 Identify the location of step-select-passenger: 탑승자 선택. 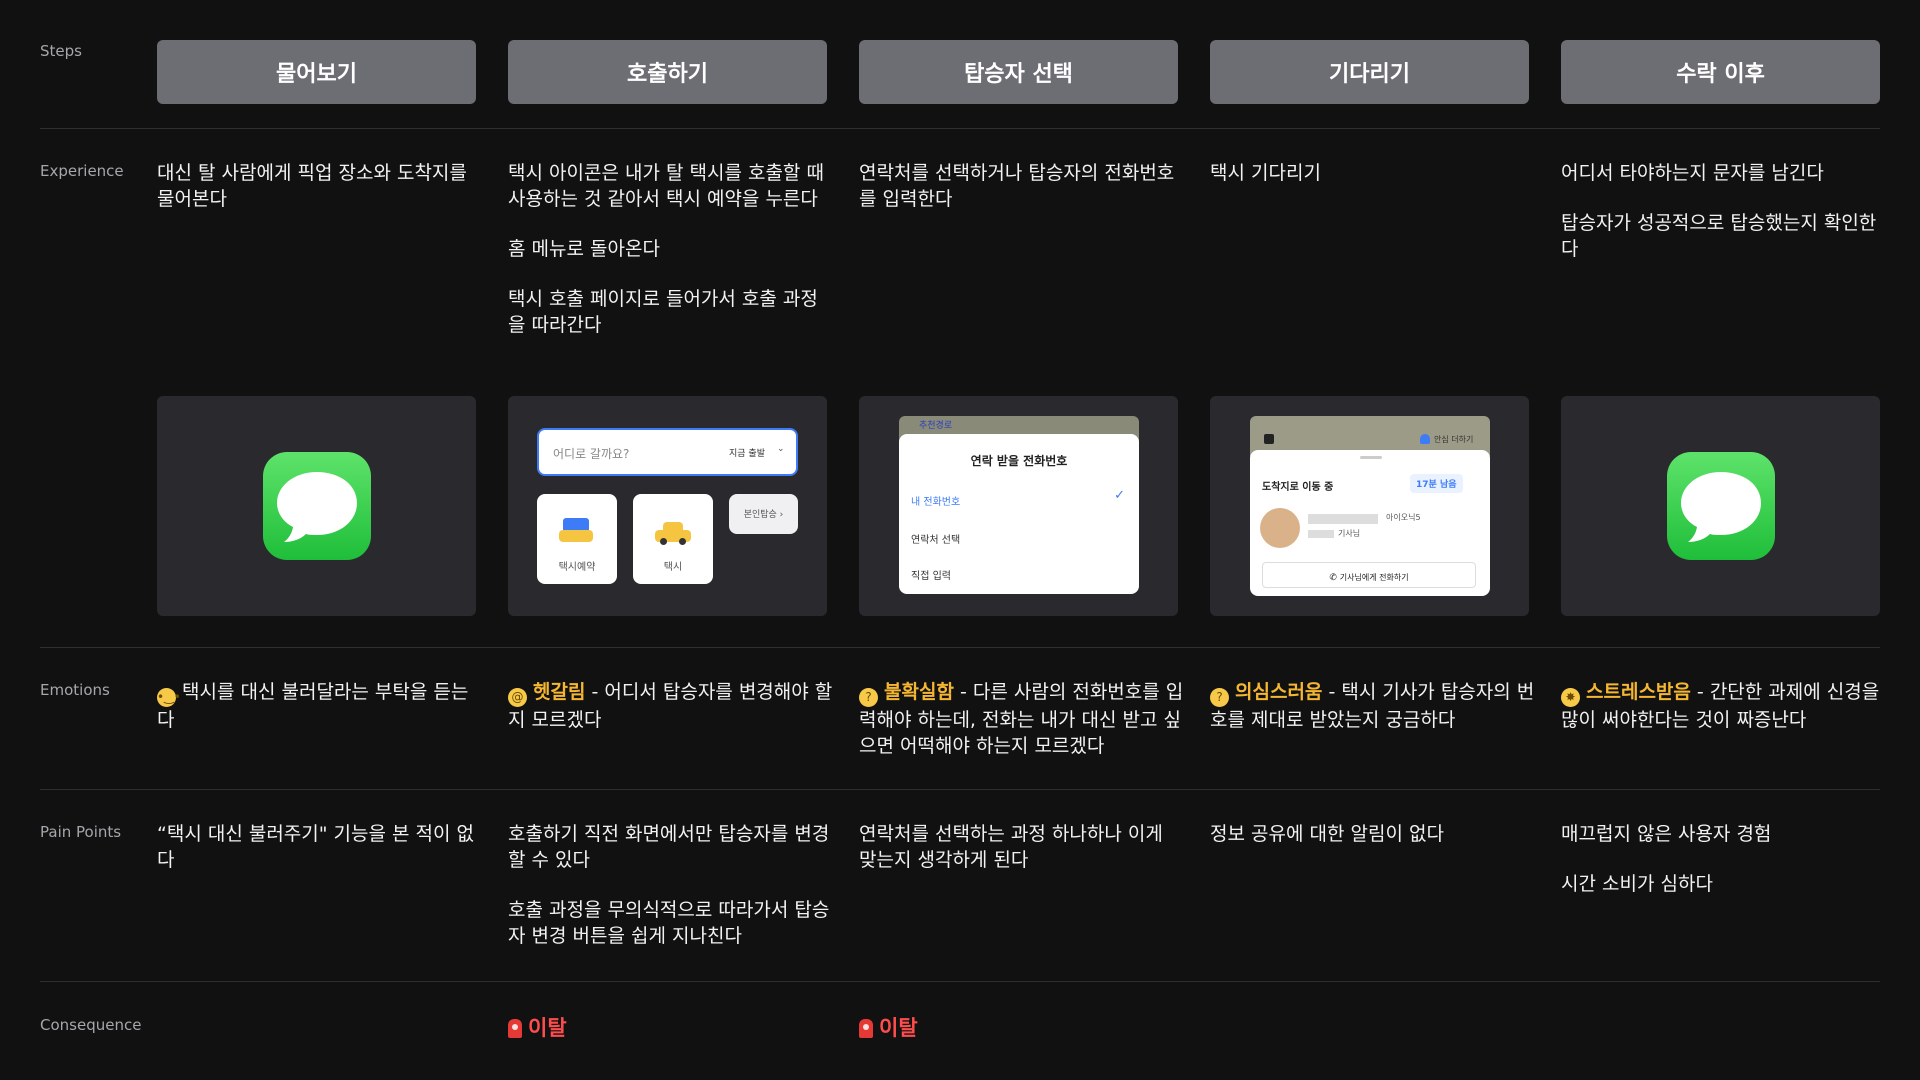
(1018, 72).